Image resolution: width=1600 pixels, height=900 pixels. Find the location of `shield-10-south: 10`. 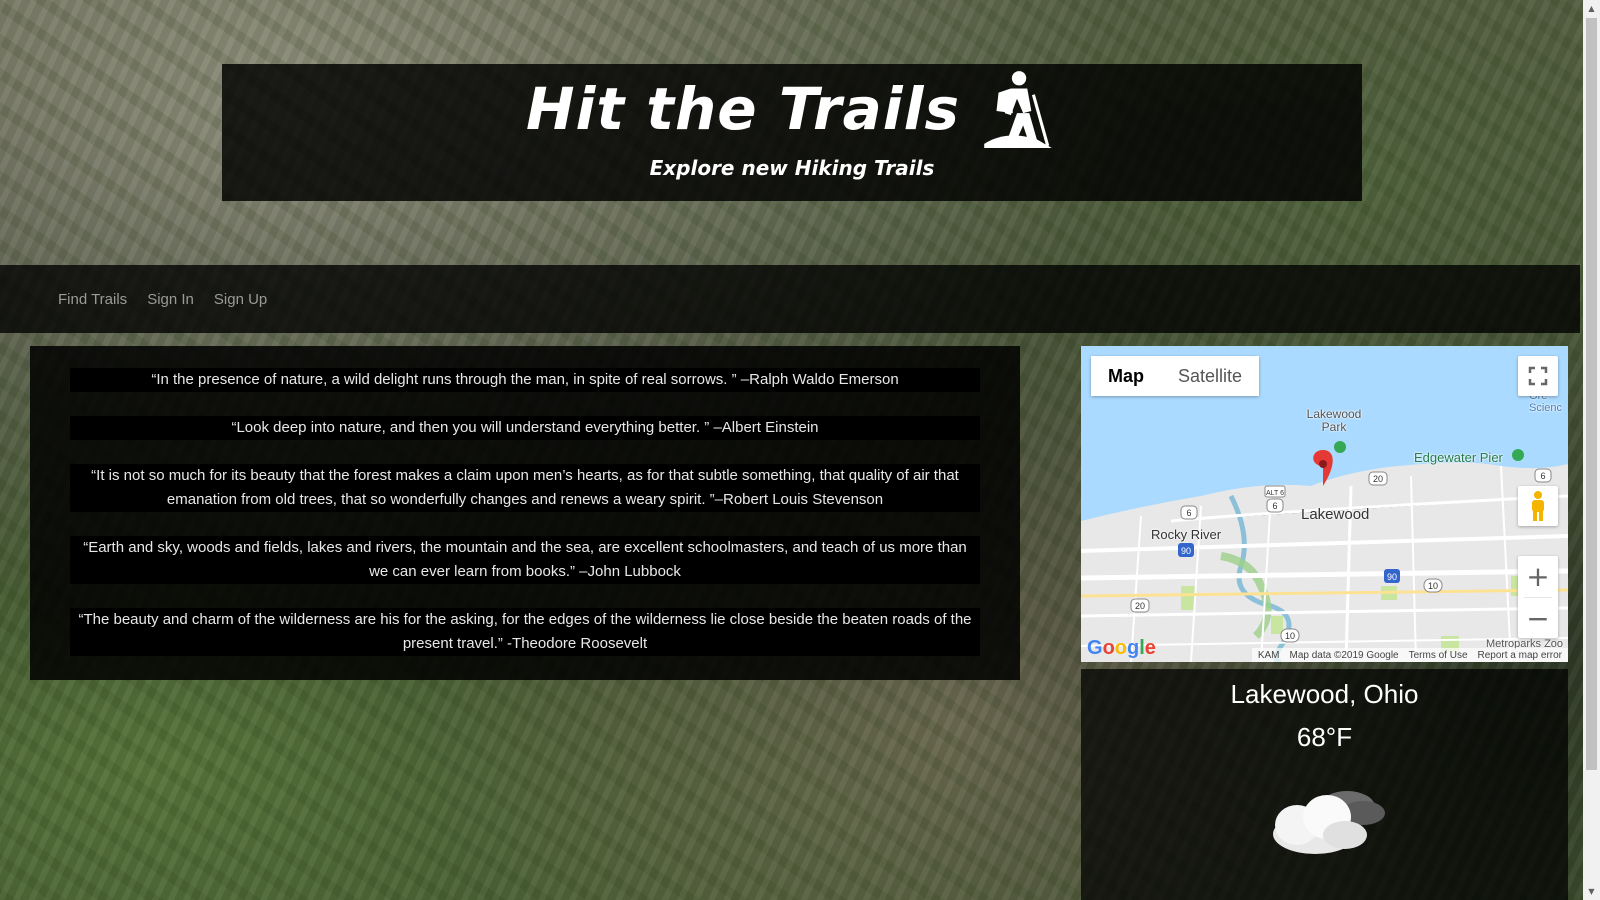

shield-10-south: 10 is located at coordinates (1290, 636).